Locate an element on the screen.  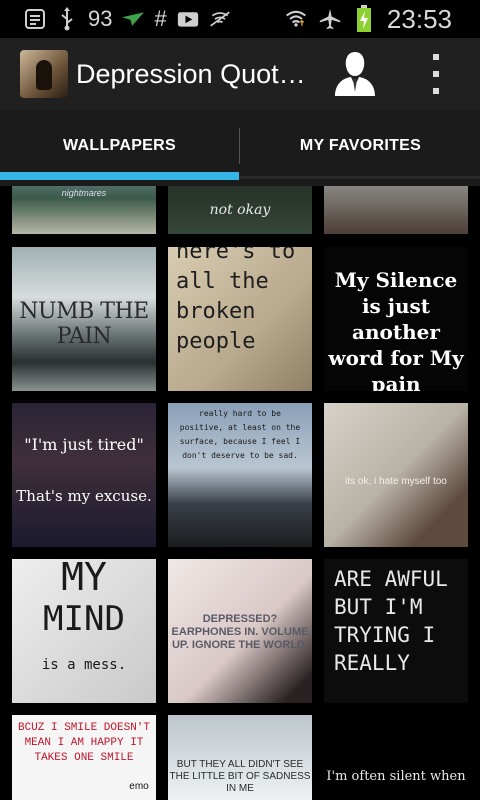
battery-charging-icon is located at coordinates (364, 18).